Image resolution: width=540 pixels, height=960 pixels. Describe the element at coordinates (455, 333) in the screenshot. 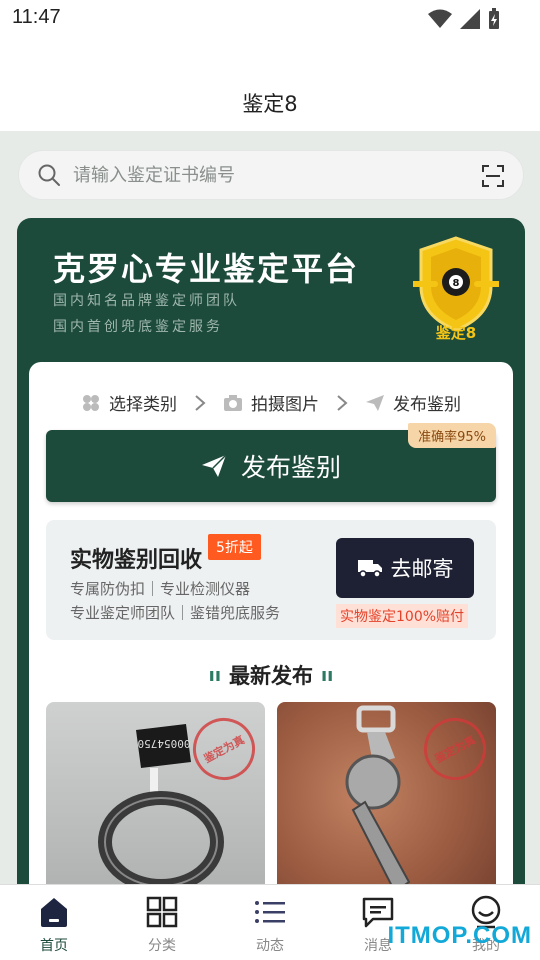

I see `svg-text: 鉴定8` at that location.